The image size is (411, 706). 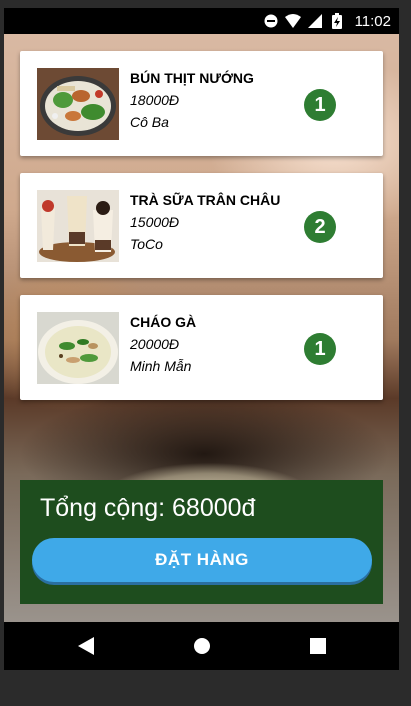 What do you see at coordinates (320, 227) in the screenshot?
I see `quantity-badge: 2` at bounding box center [320, 227].